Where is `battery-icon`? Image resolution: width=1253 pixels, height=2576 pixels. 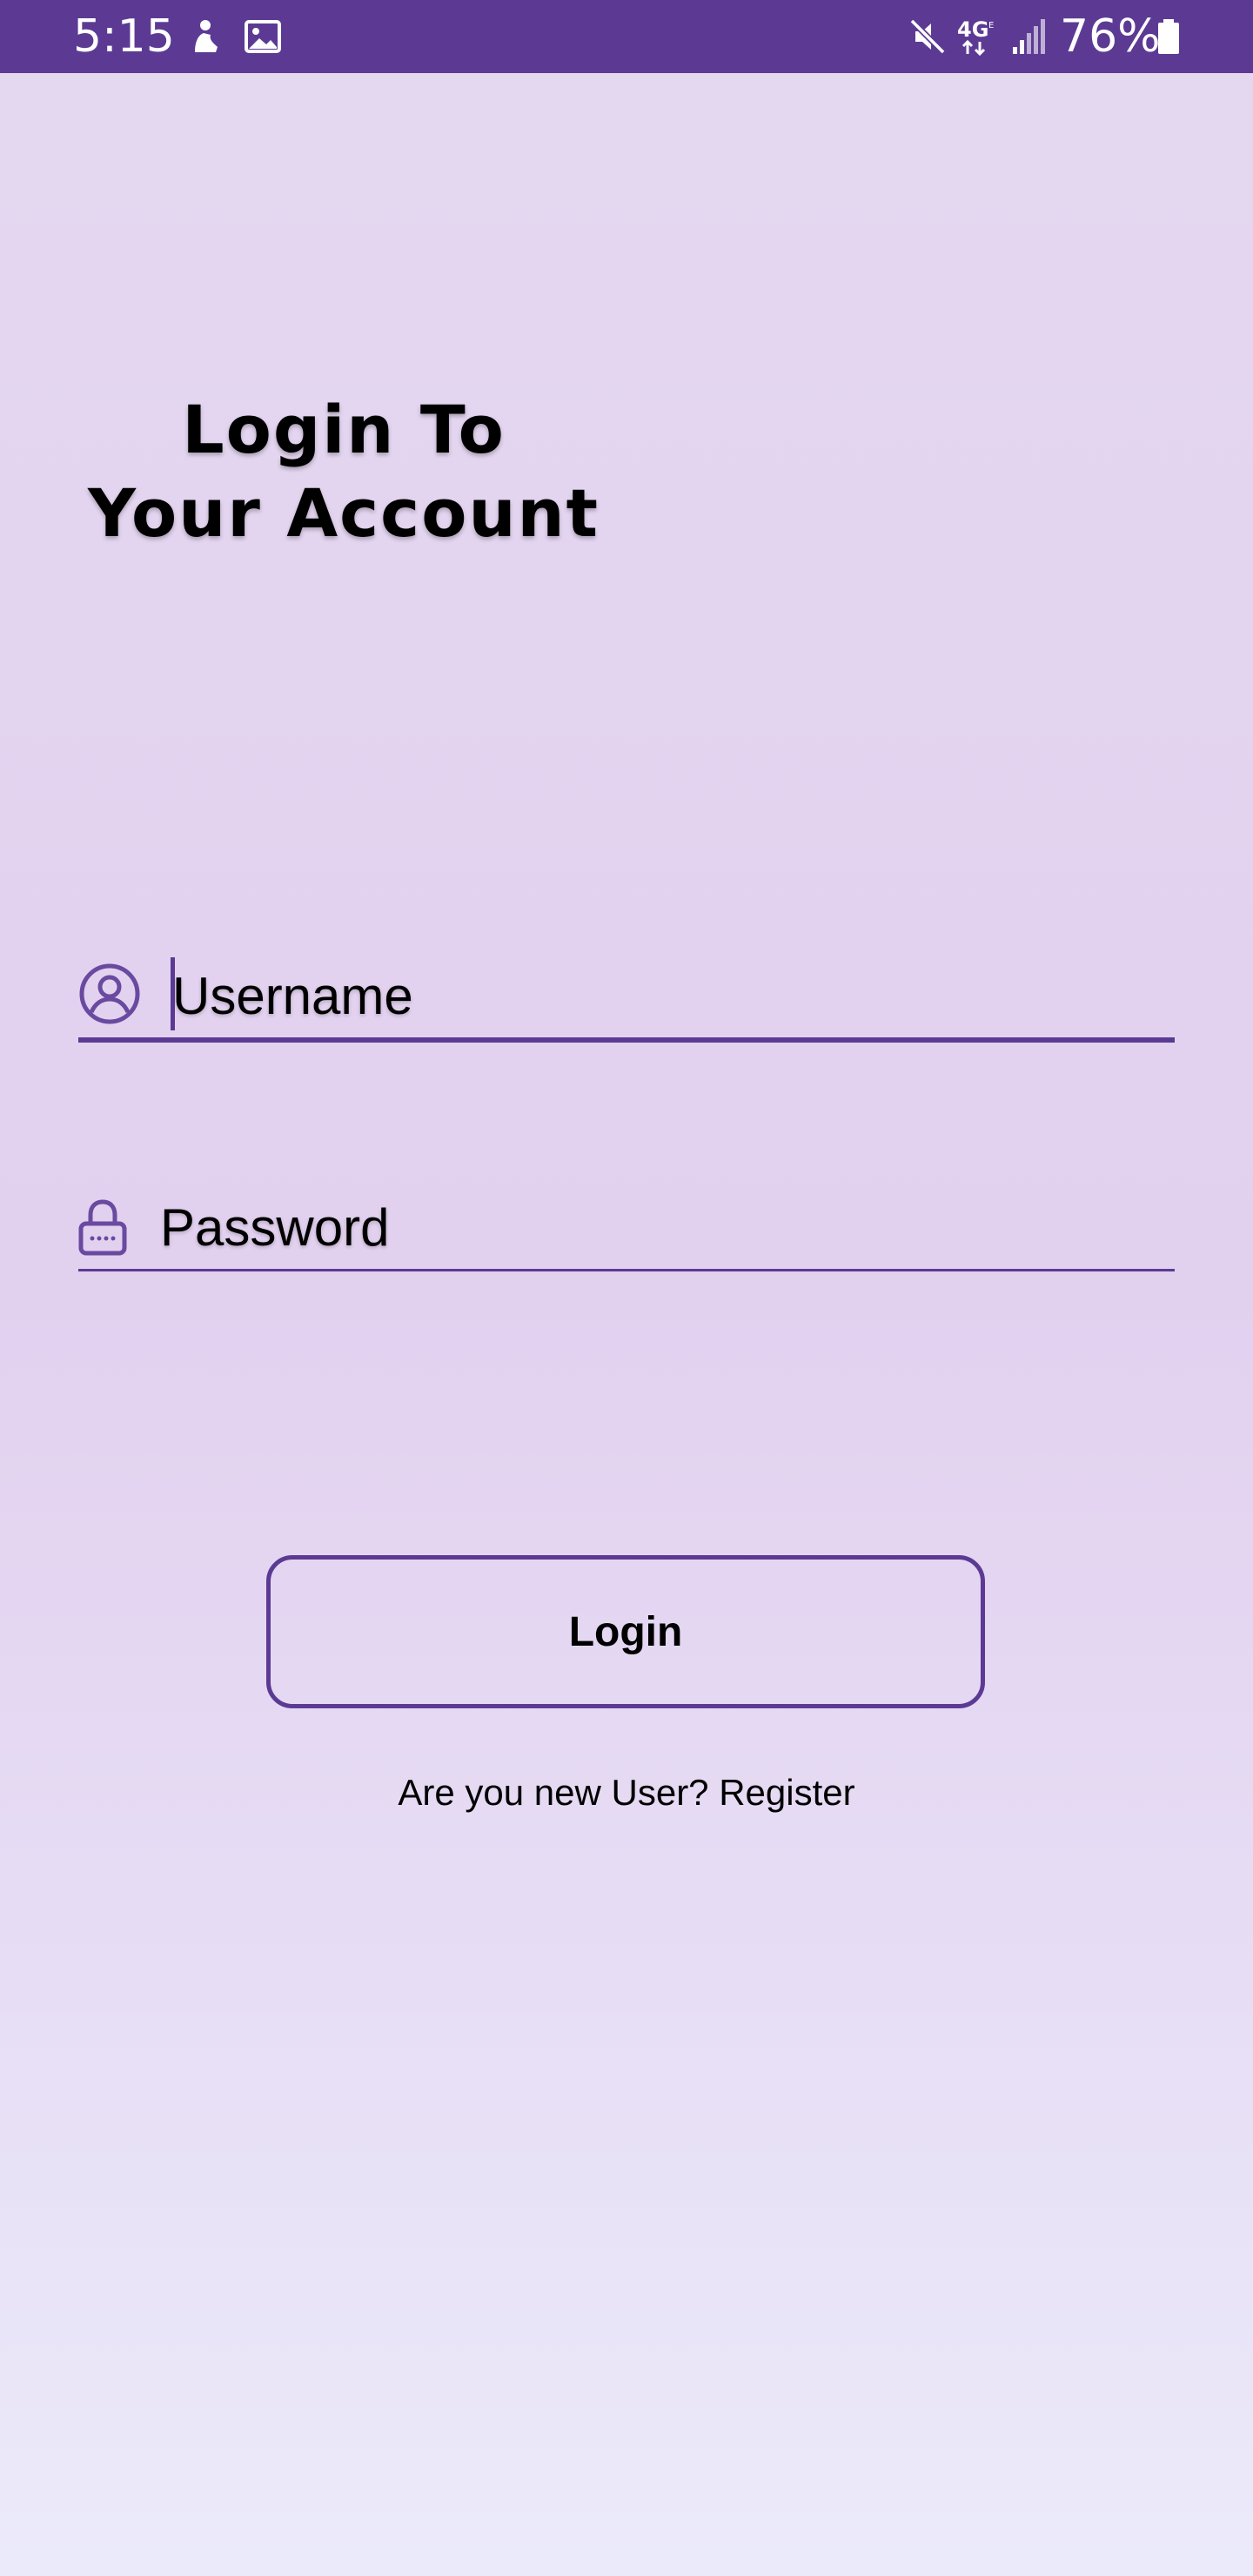 battery-icon is located at coordinates (1168, 37).